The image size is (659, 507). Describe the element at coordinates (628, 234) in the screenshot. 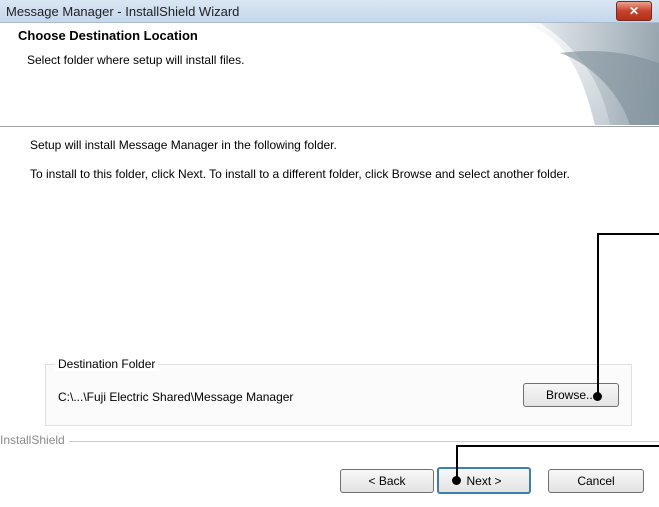

I see `browse-callout-line-horizontal` at that location.